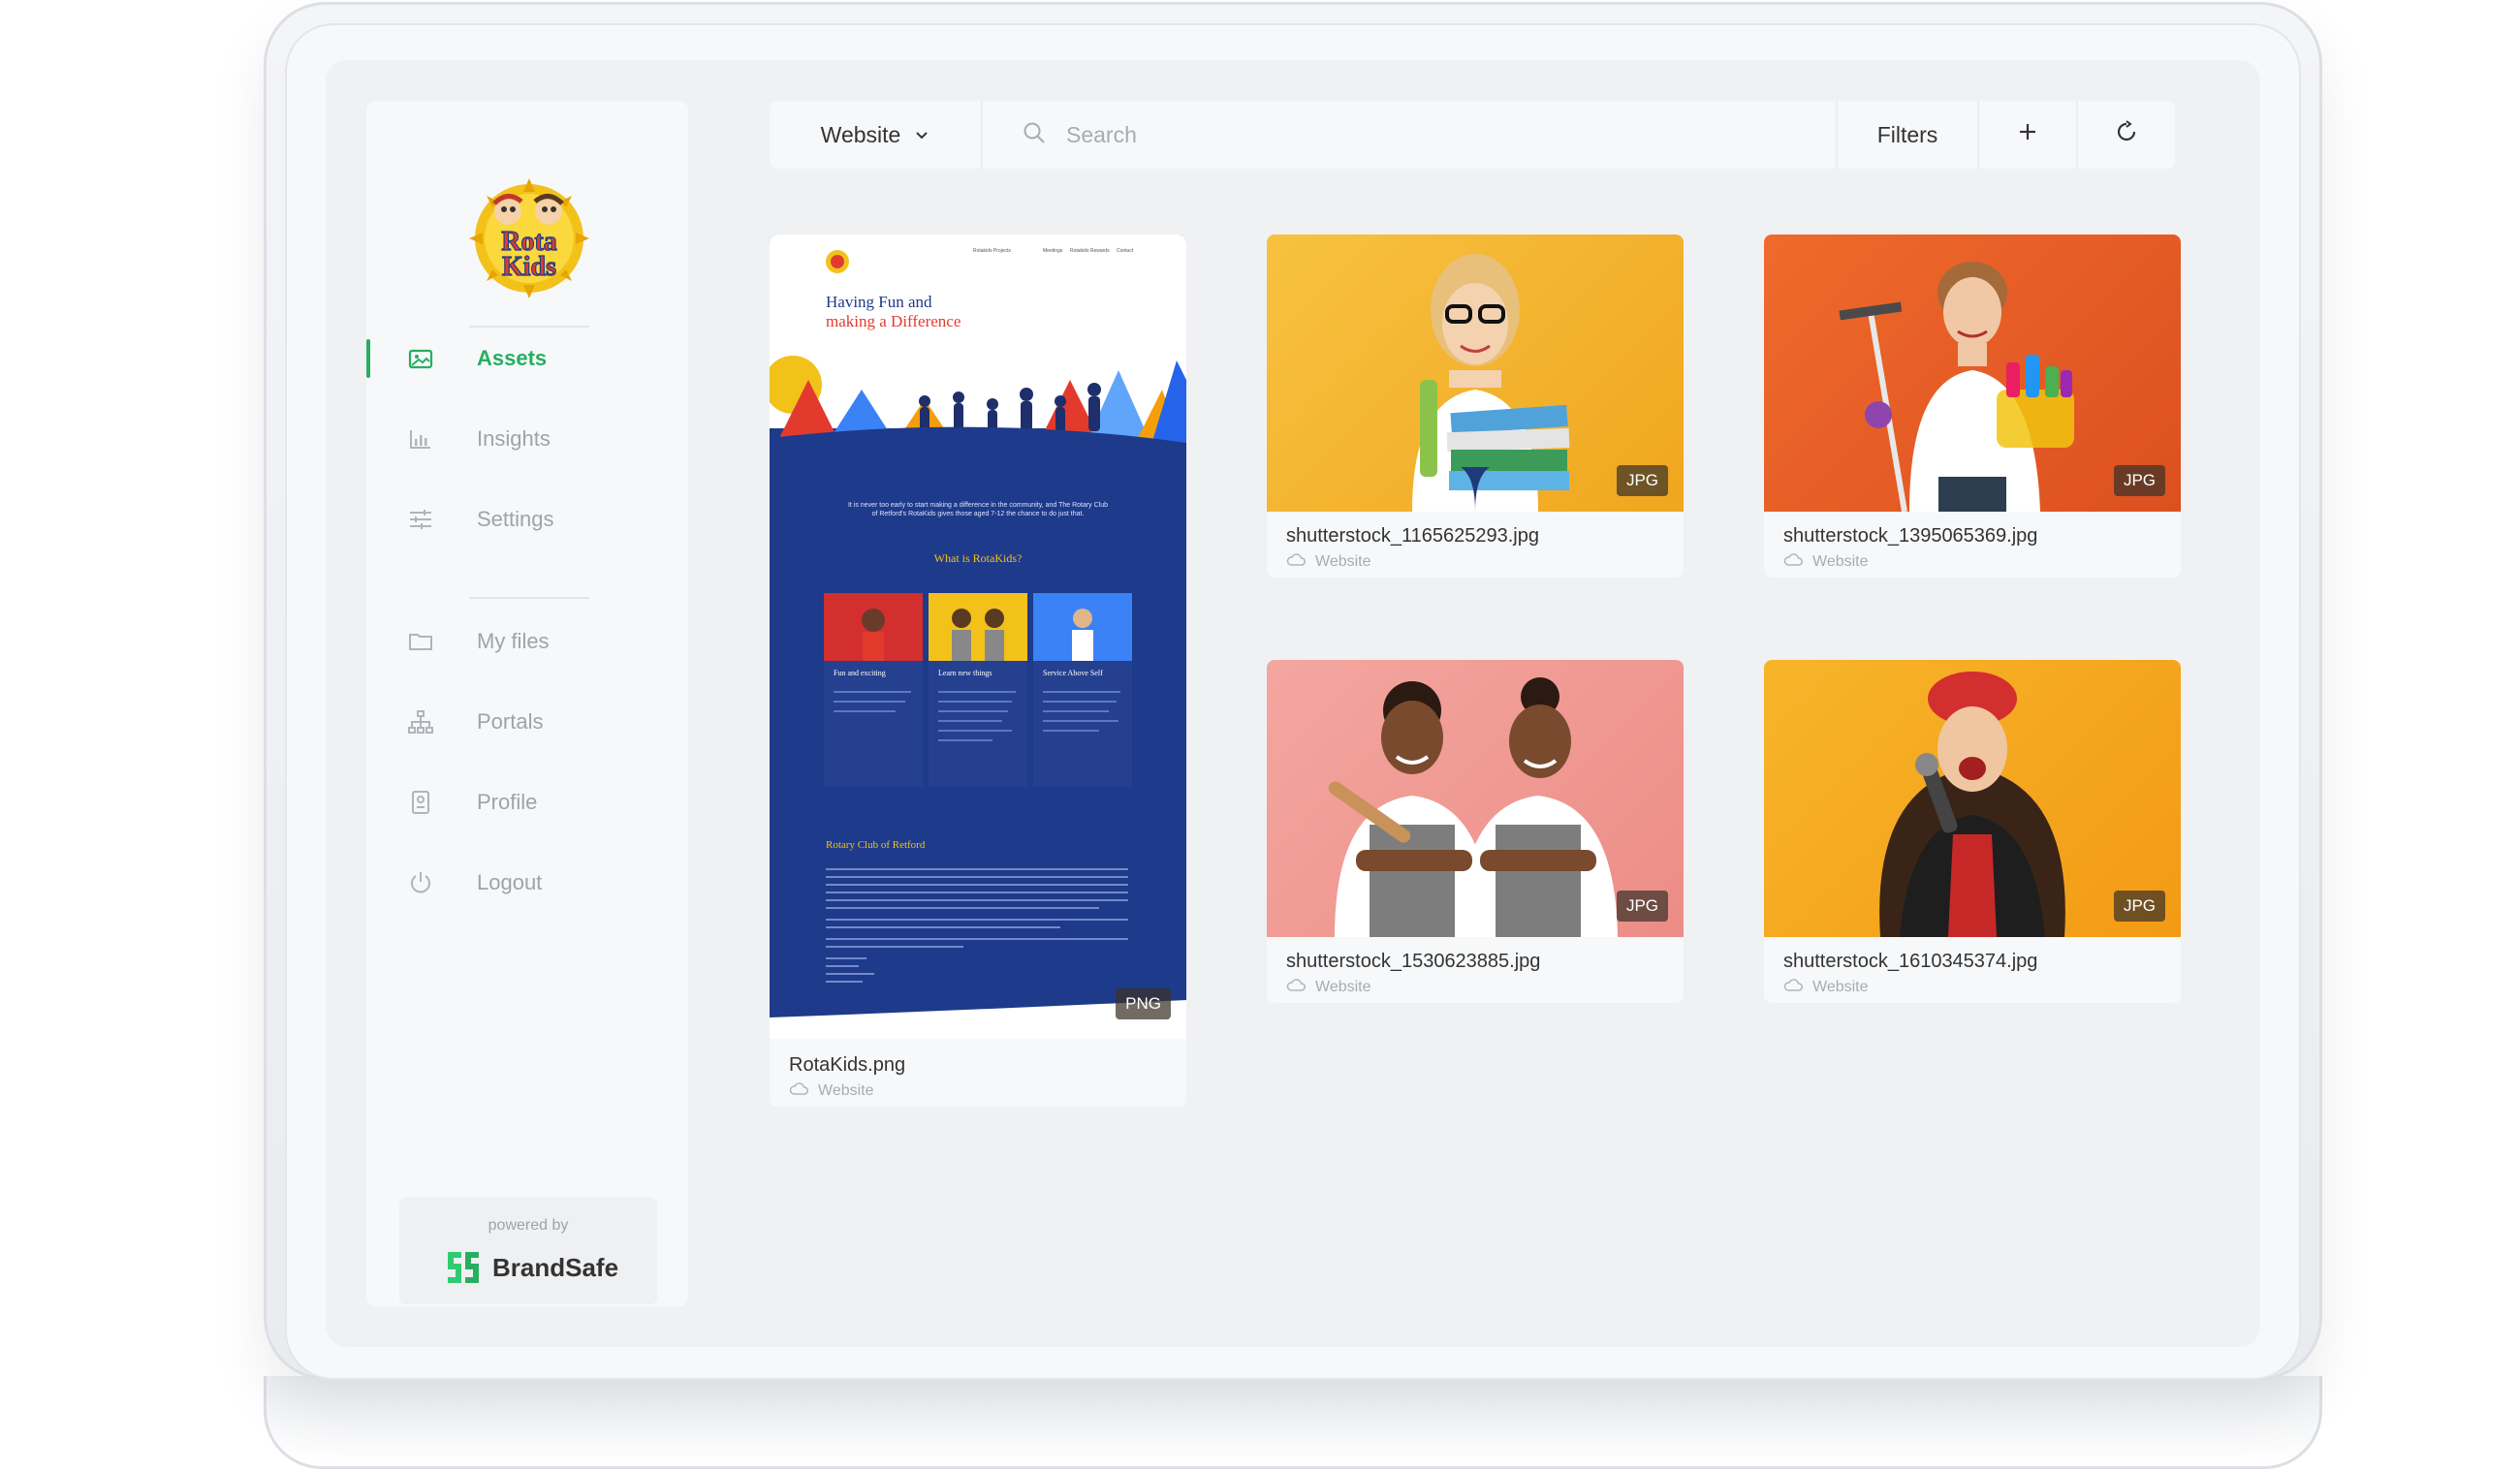 This screenshot has width=2520, height=1471. I want to click on asset-card: JPG shutterstock_1165625293.jpg Website, so click(1476, 406).